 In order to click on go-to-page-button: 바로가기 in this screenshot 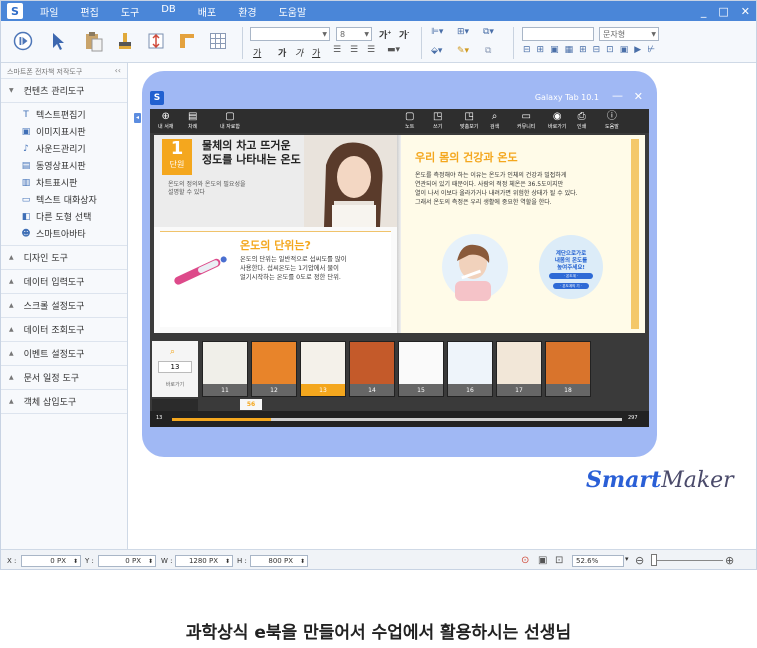, I will do `click(175, 384)`.